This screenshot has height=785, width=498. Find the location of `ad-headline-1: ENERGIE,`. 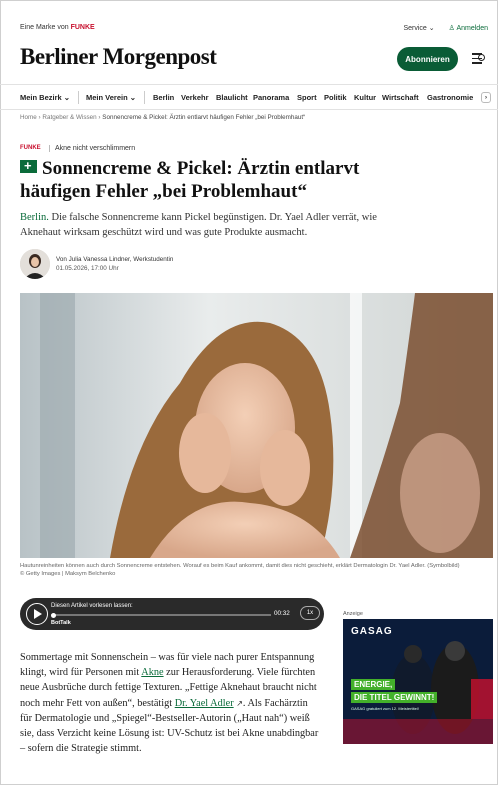

ad-headline-1: ENERGIE, is located at coordinates (373, 684).